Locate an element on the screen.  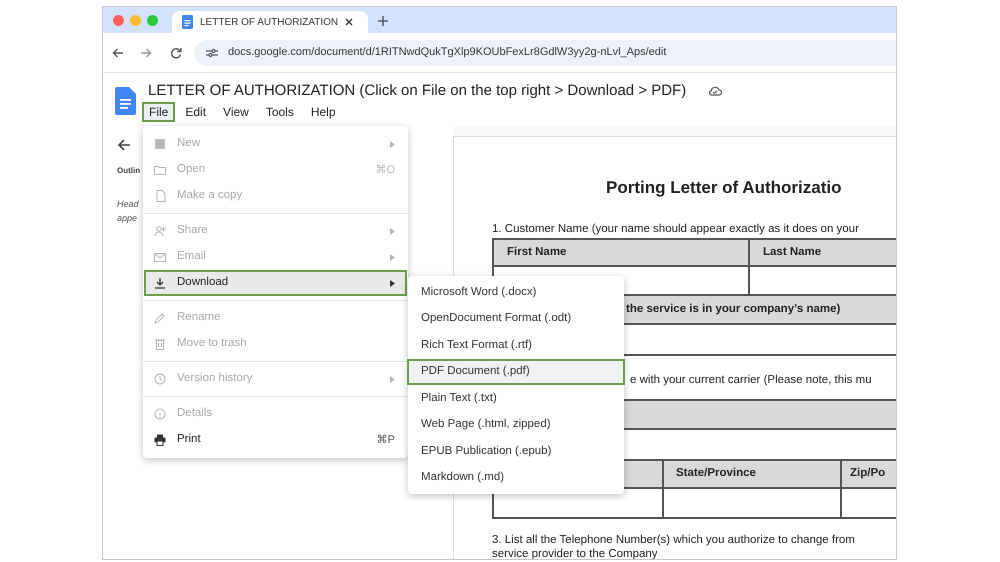
menu-item: Rich Text Format (.rtf) is located at coordinates (516, 345).